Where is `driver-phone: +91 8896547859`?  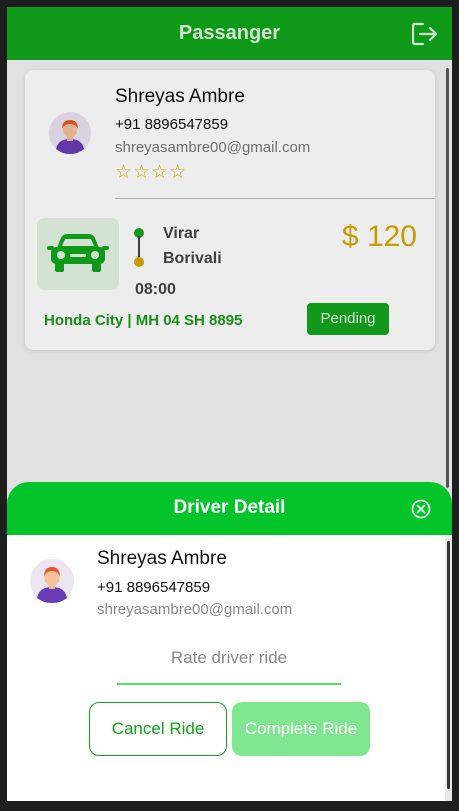
driver-phone: +91 8896547859 is located at coordinates (154, 587).